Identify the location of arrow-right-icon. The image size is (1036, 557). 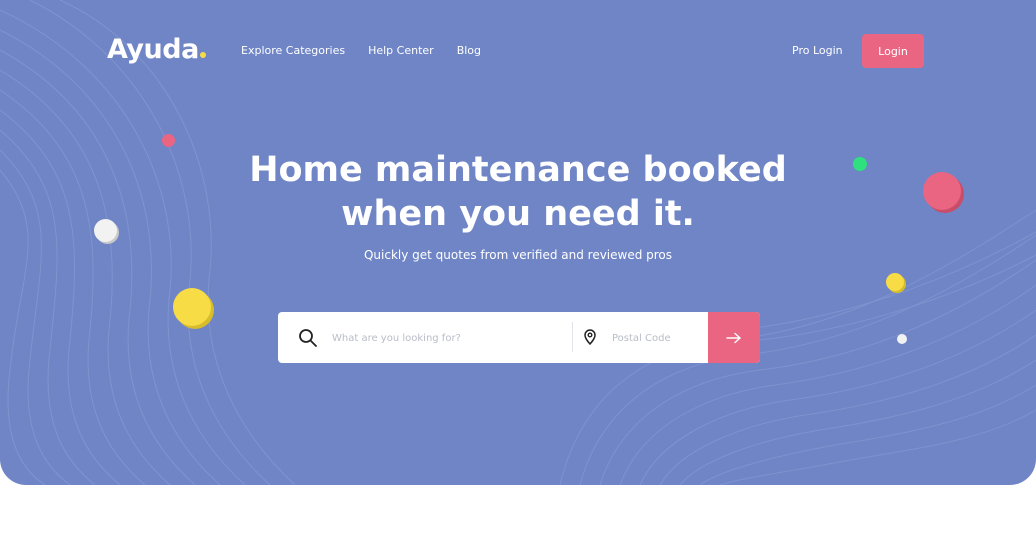
(733, 337).